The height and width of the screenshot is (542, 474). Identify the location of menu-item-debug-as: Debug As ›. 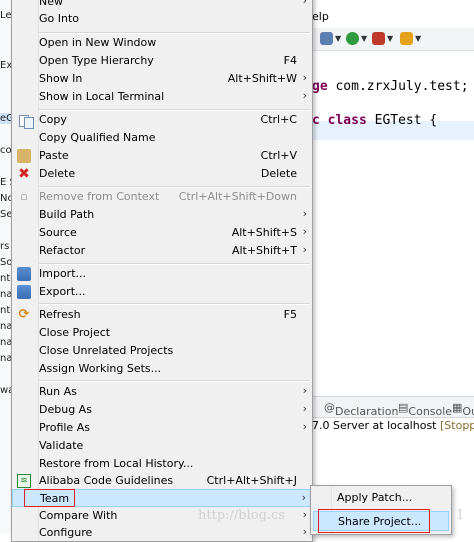
(162, 410).